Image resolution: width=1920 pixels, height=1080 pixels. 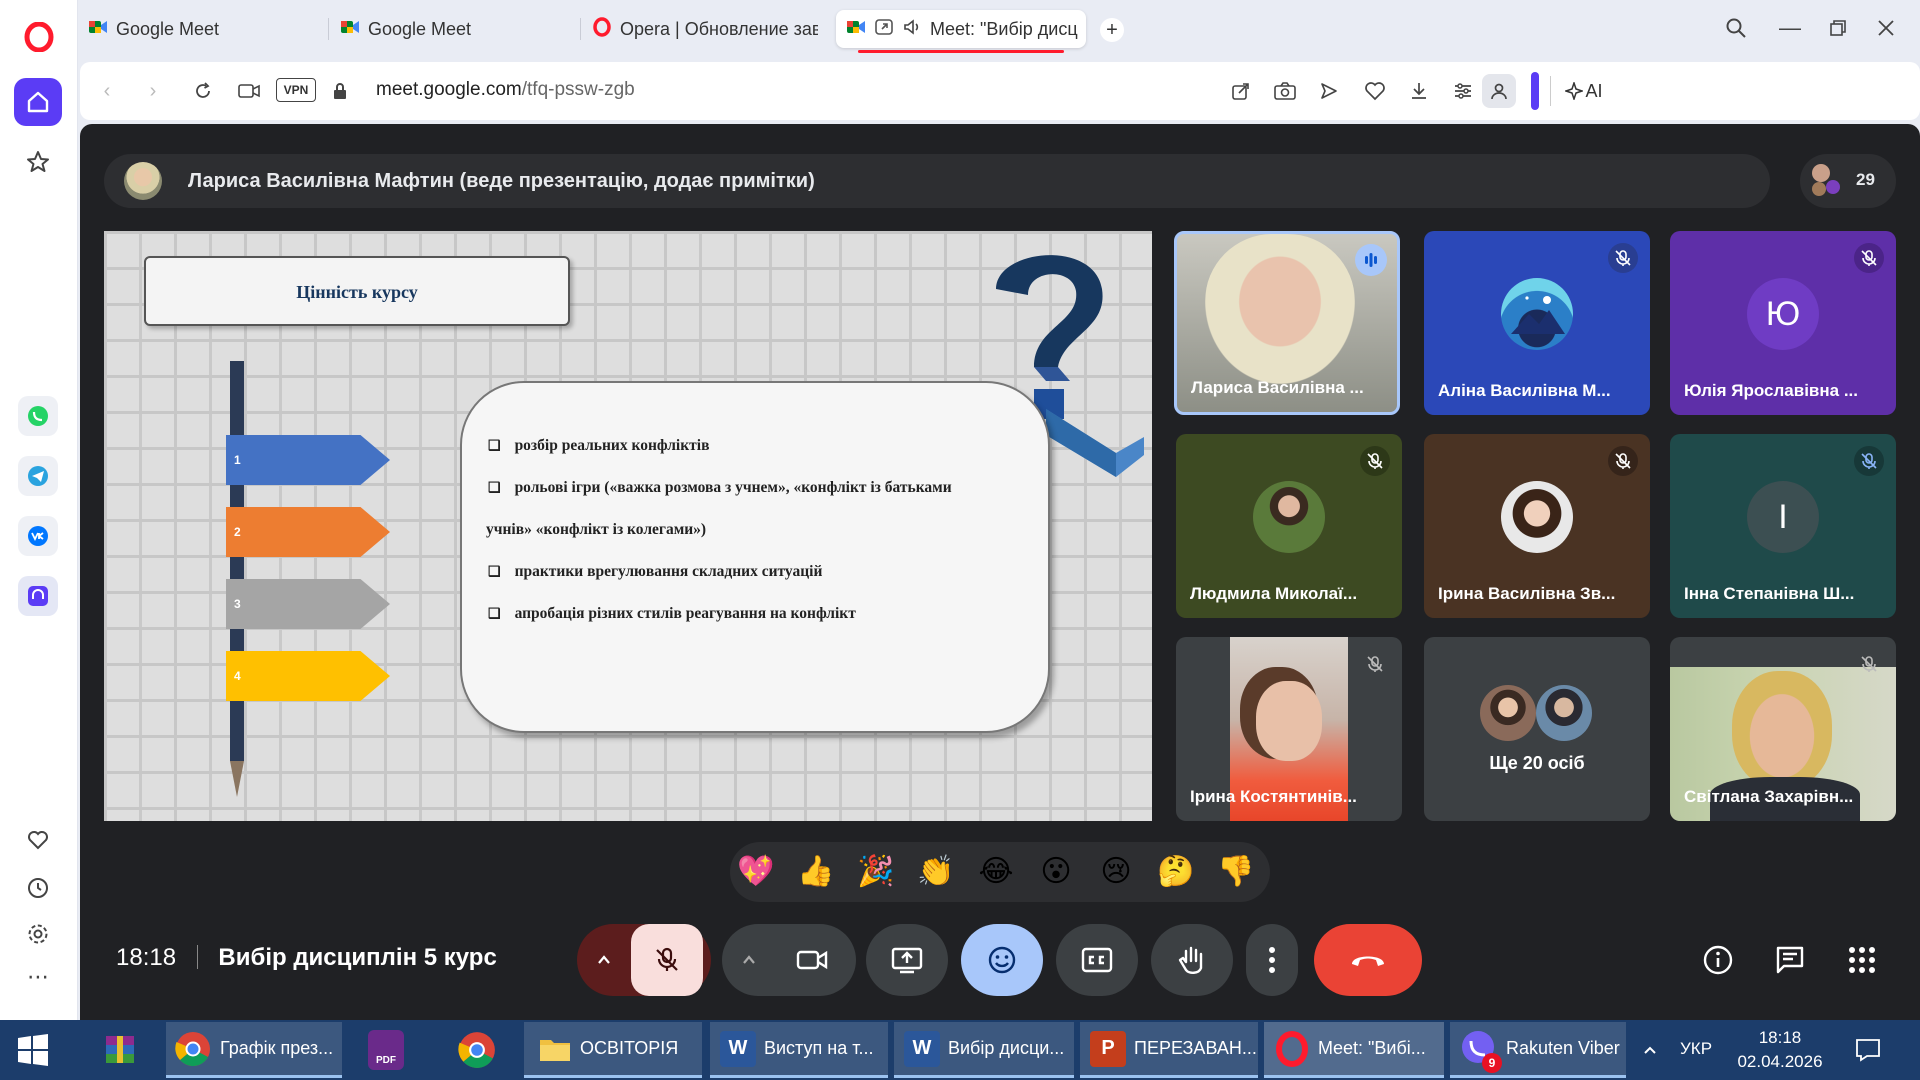 I want to click on sparkle-icon, so click(x=1574, y=91).